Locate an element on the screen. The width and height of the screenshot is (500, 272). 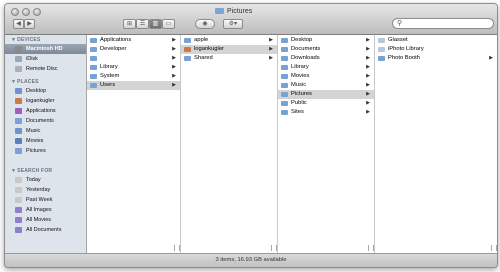
eye-icon: ◉ is located at coordinates (205, 24).